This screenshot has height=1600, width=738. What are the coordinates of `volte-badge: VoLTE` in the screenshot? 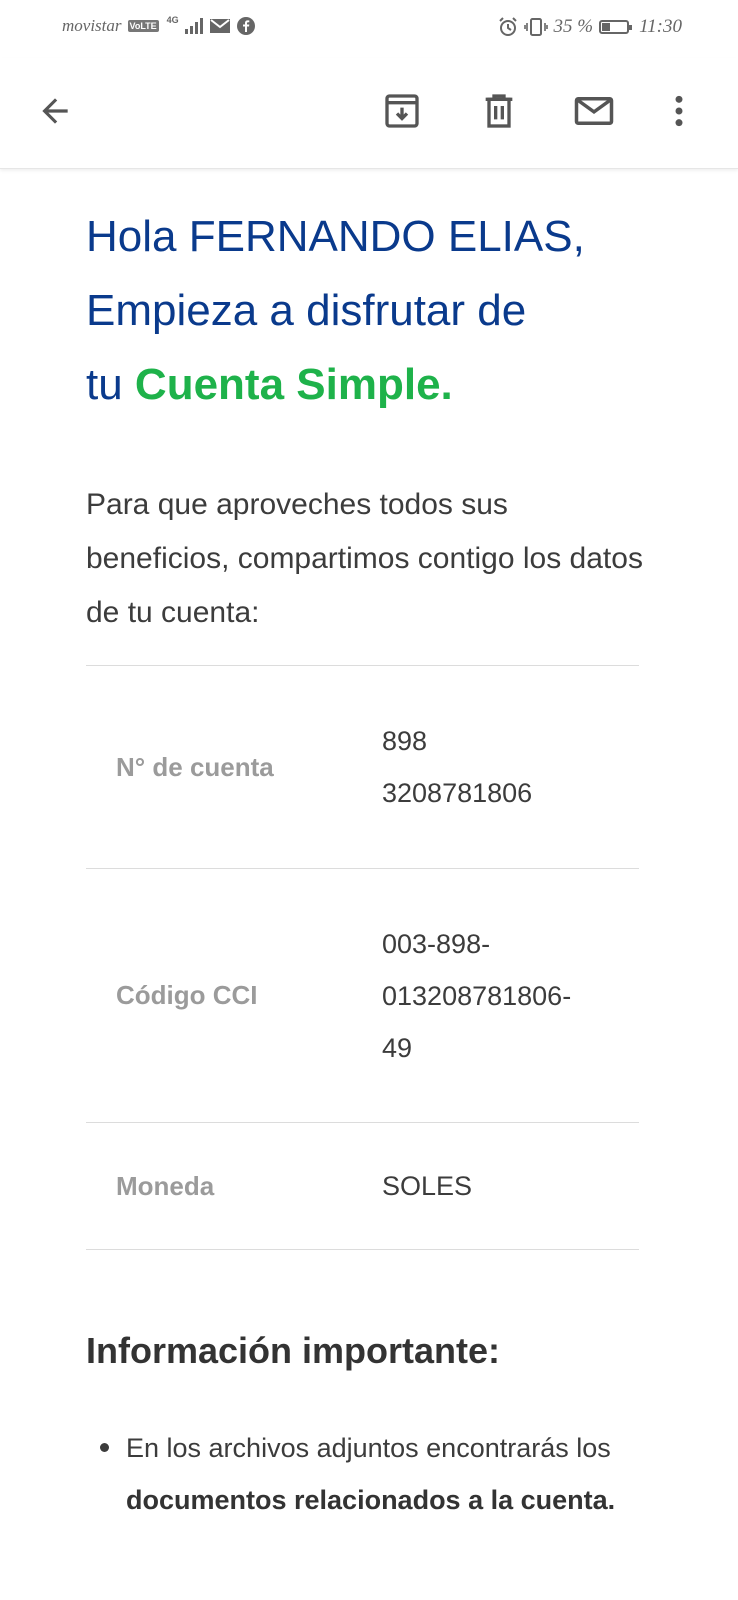 It's located at (143, 26).